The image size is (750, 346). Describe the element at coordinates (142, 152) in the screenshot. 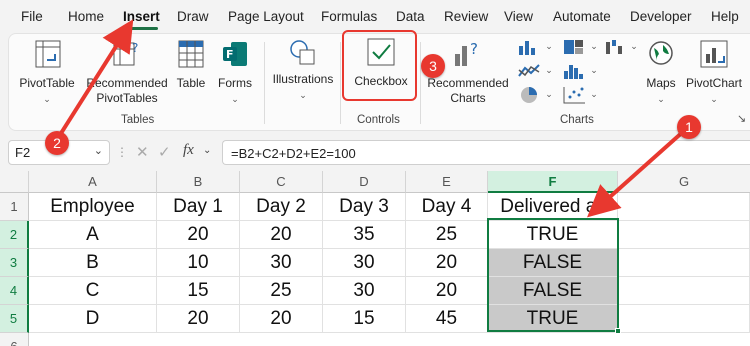

I see `cancel-icon: ✕` at that location.